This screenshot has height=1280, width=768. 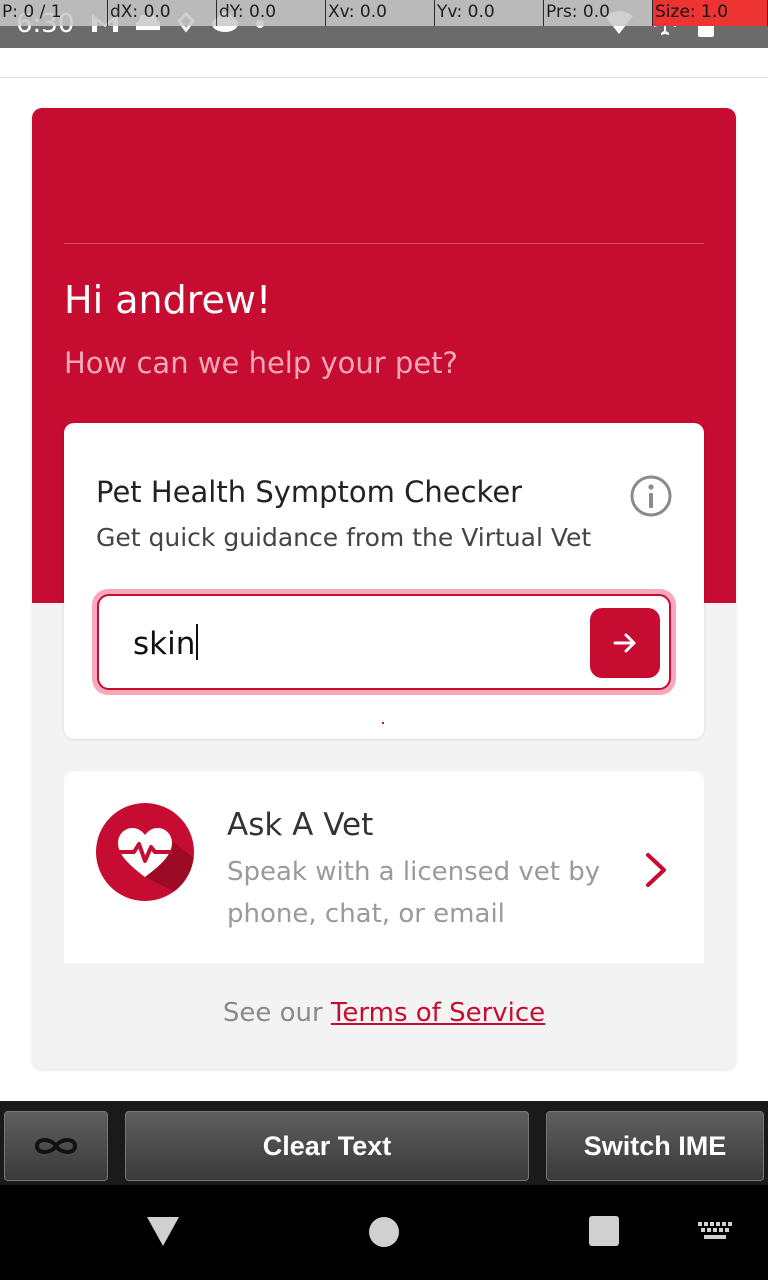 I want to click on infinity-button, so click(x=56, y=1146).